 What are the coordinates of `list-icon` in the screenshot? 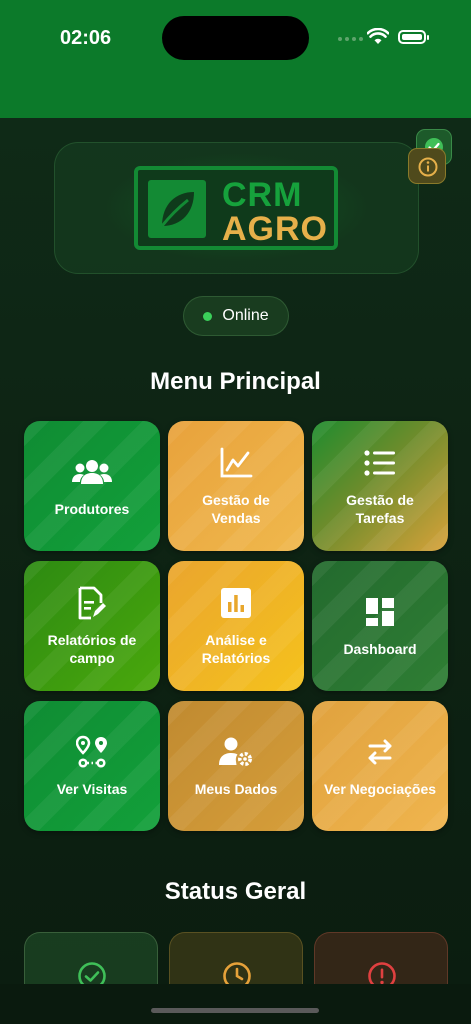 It's located at (380, 463).